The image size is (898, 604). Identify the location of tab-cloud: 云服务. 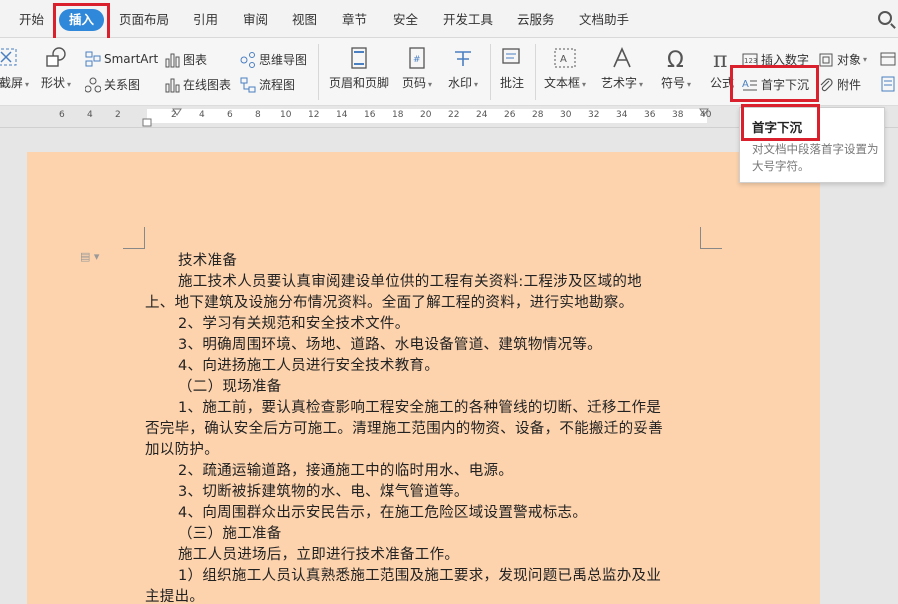
(536, 20).